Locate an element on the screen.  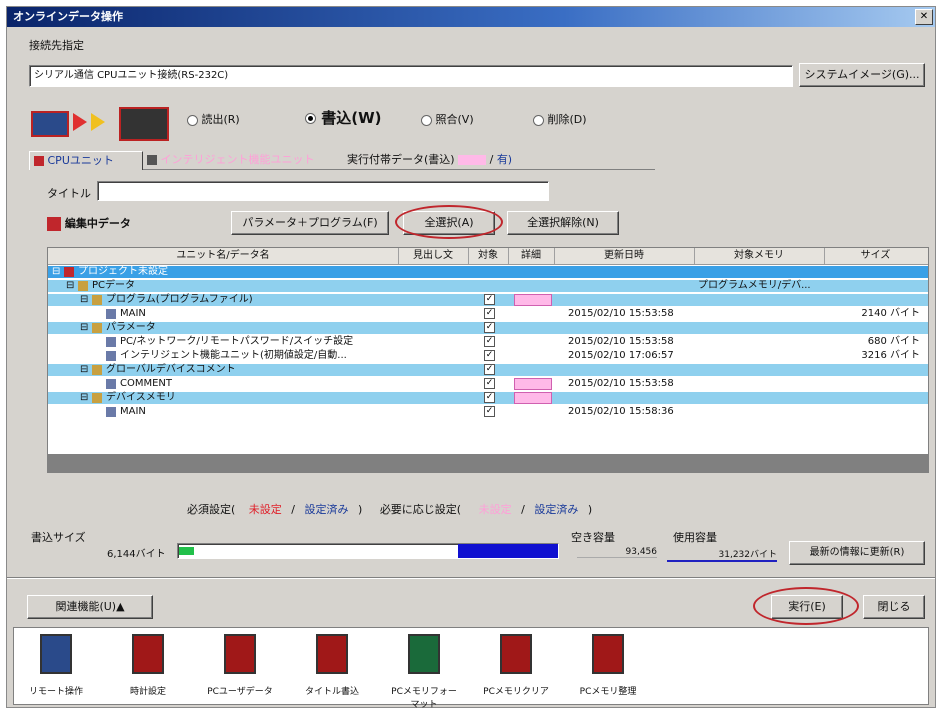
toolbar-item: PCメモリフォーマット is located at coordinates (424, 669).